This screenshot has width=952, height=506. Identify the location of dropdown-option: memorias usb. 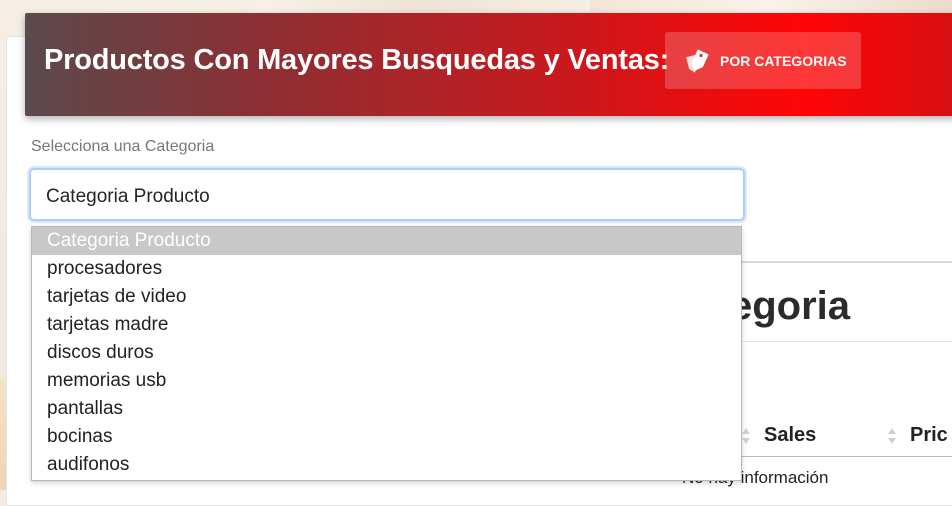
(386, 381).